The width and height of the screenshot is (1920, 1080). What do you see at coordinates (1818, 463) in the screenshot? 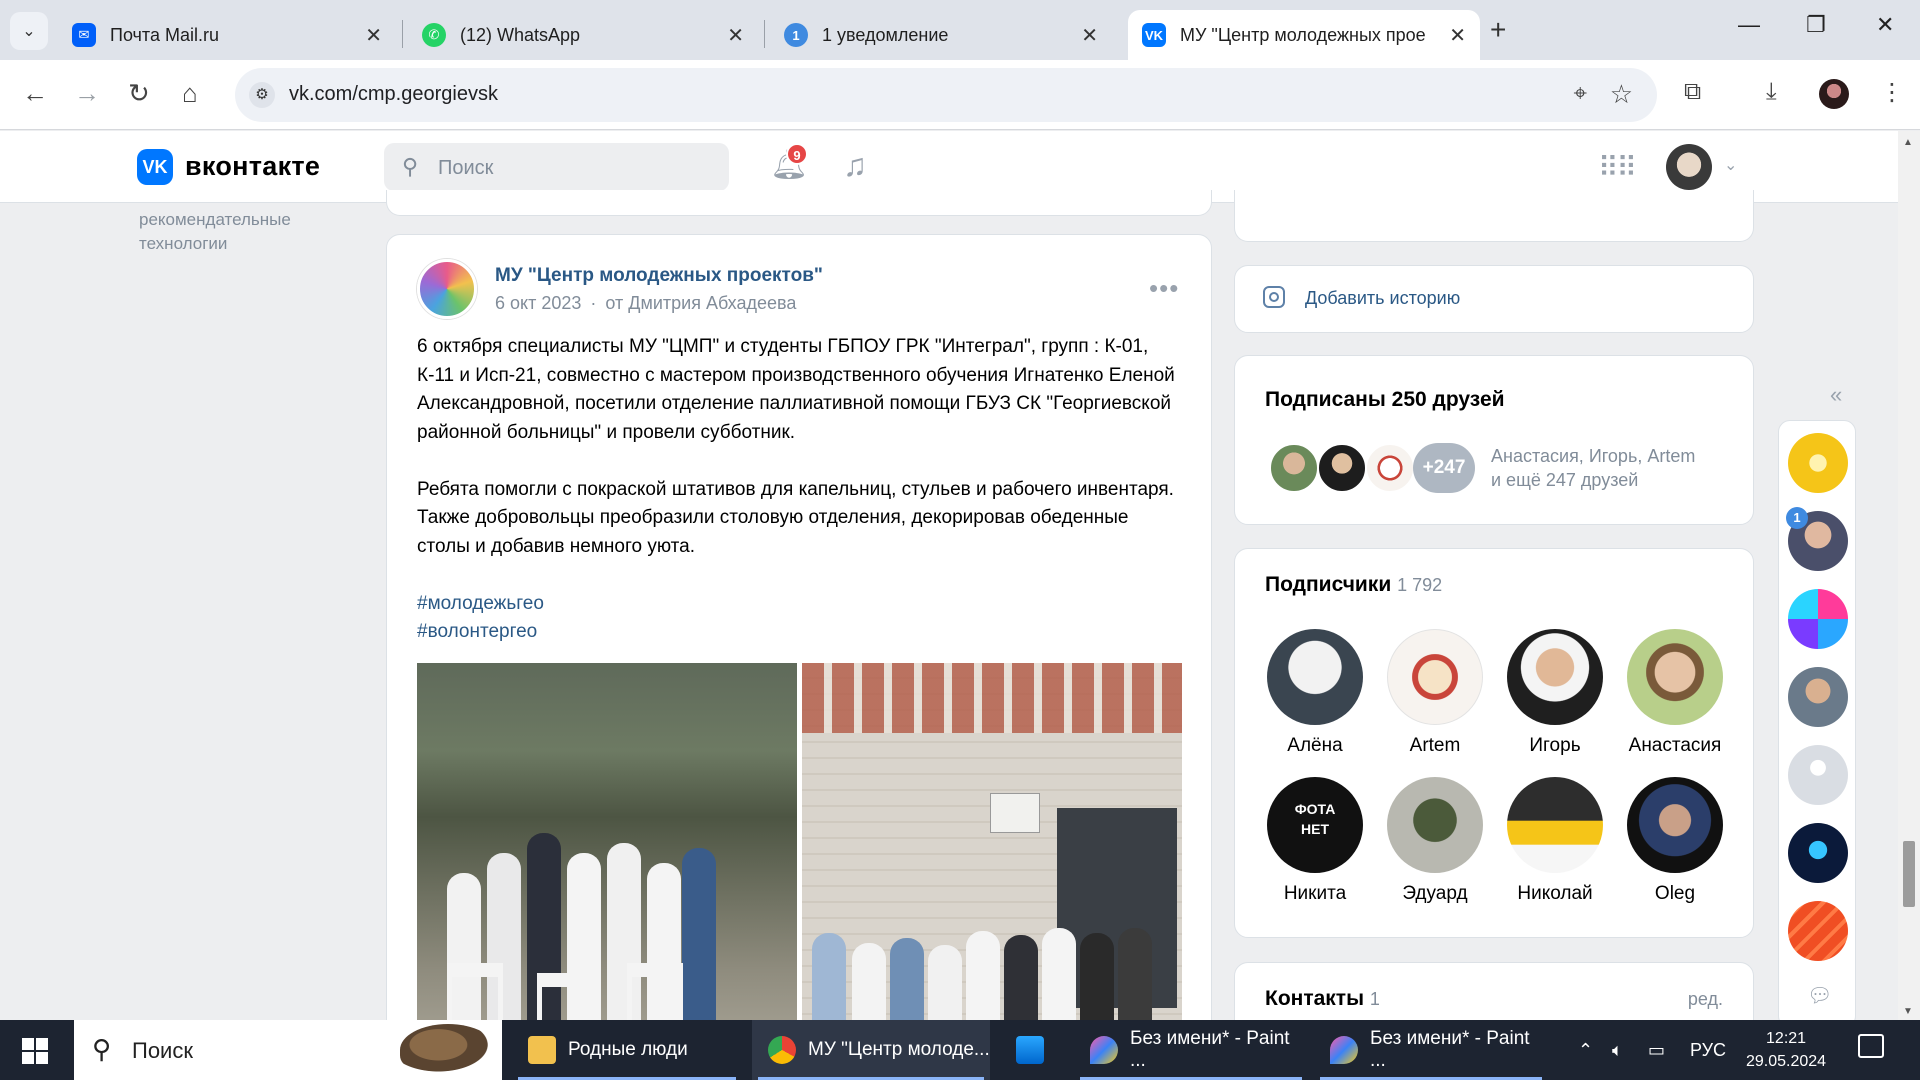
I see `app-leaf-icon` at bounding box center [1818, 463].